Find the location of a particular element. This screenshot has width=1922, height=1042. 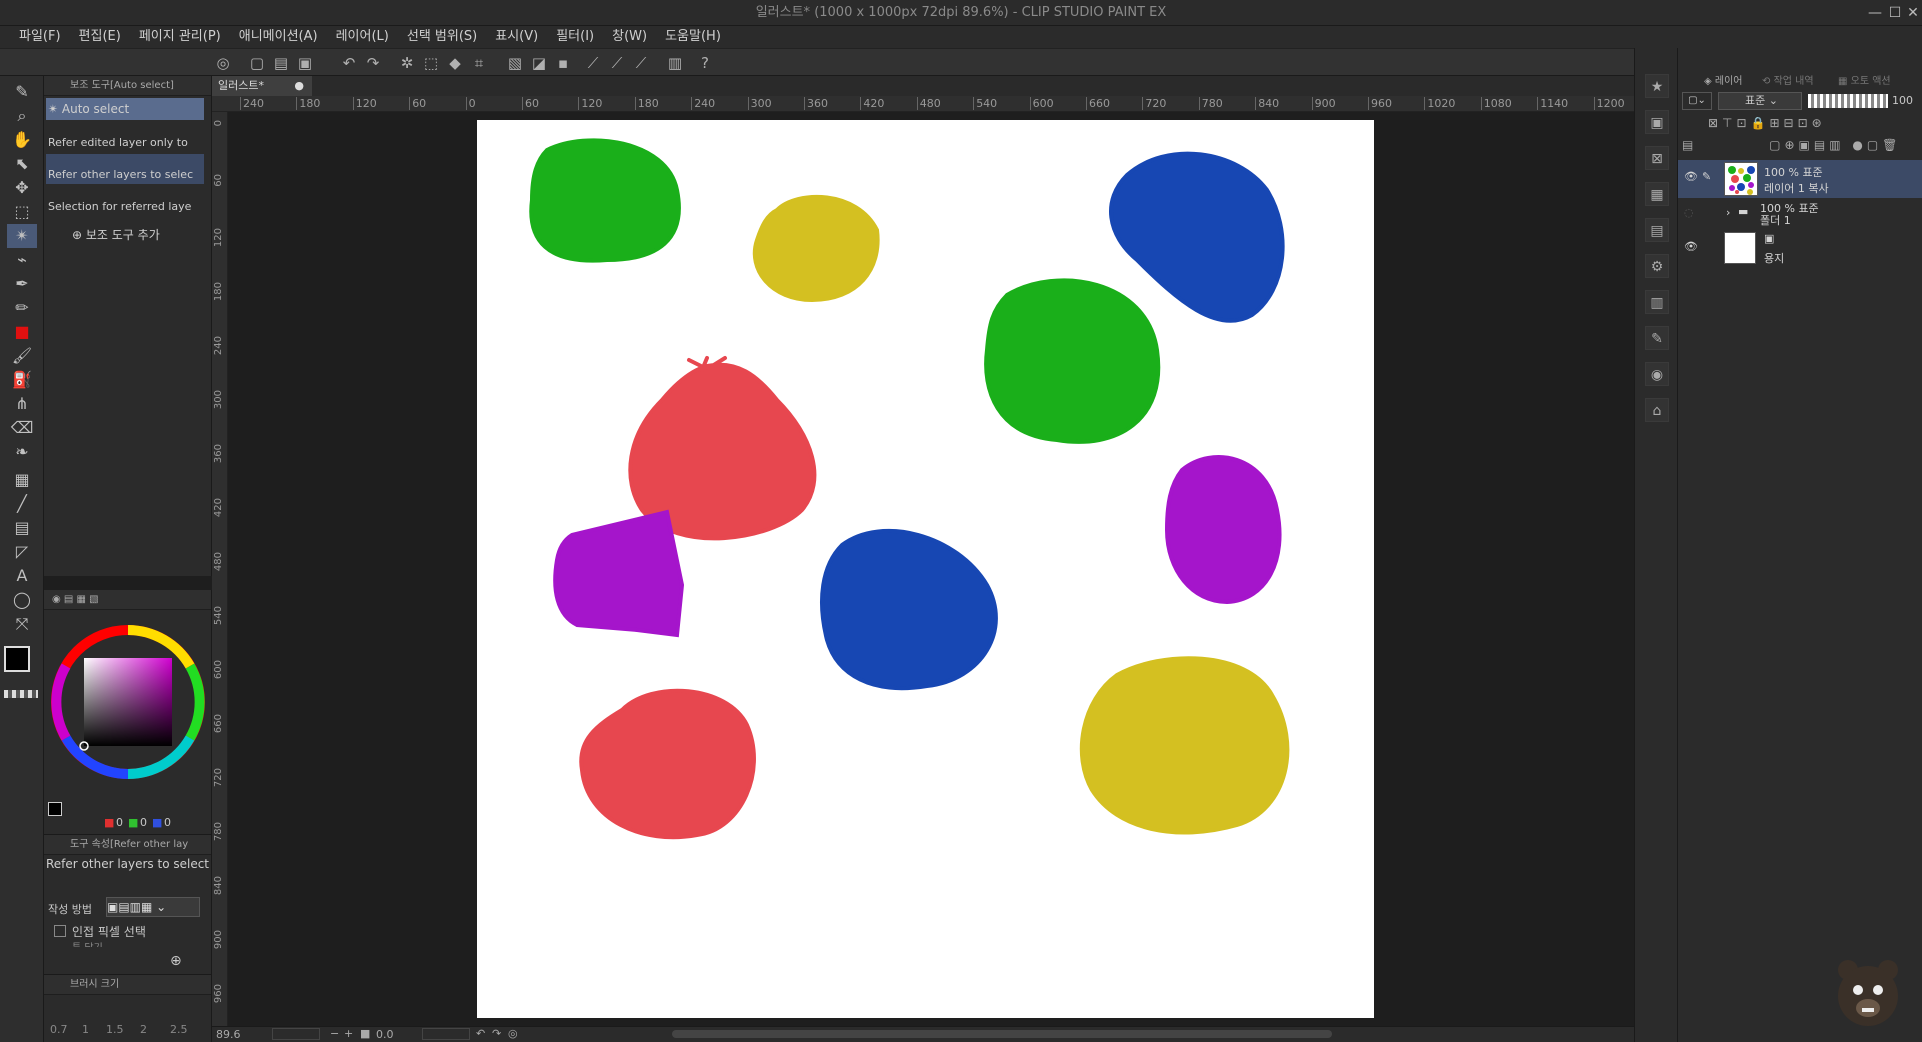

snap-special-ruler-icon: ⟋ is located at coordinates (617, 63).